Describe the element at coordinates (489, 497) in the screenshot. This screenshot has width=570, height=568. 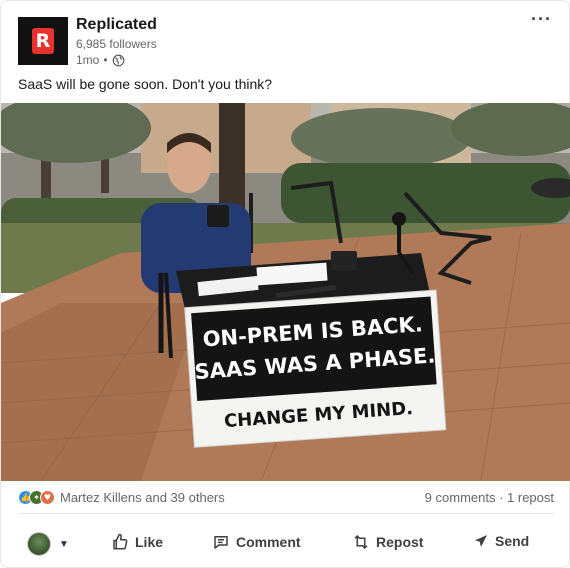
I see `comments-reposts-count: 9 comments · 1 repost` at that location.